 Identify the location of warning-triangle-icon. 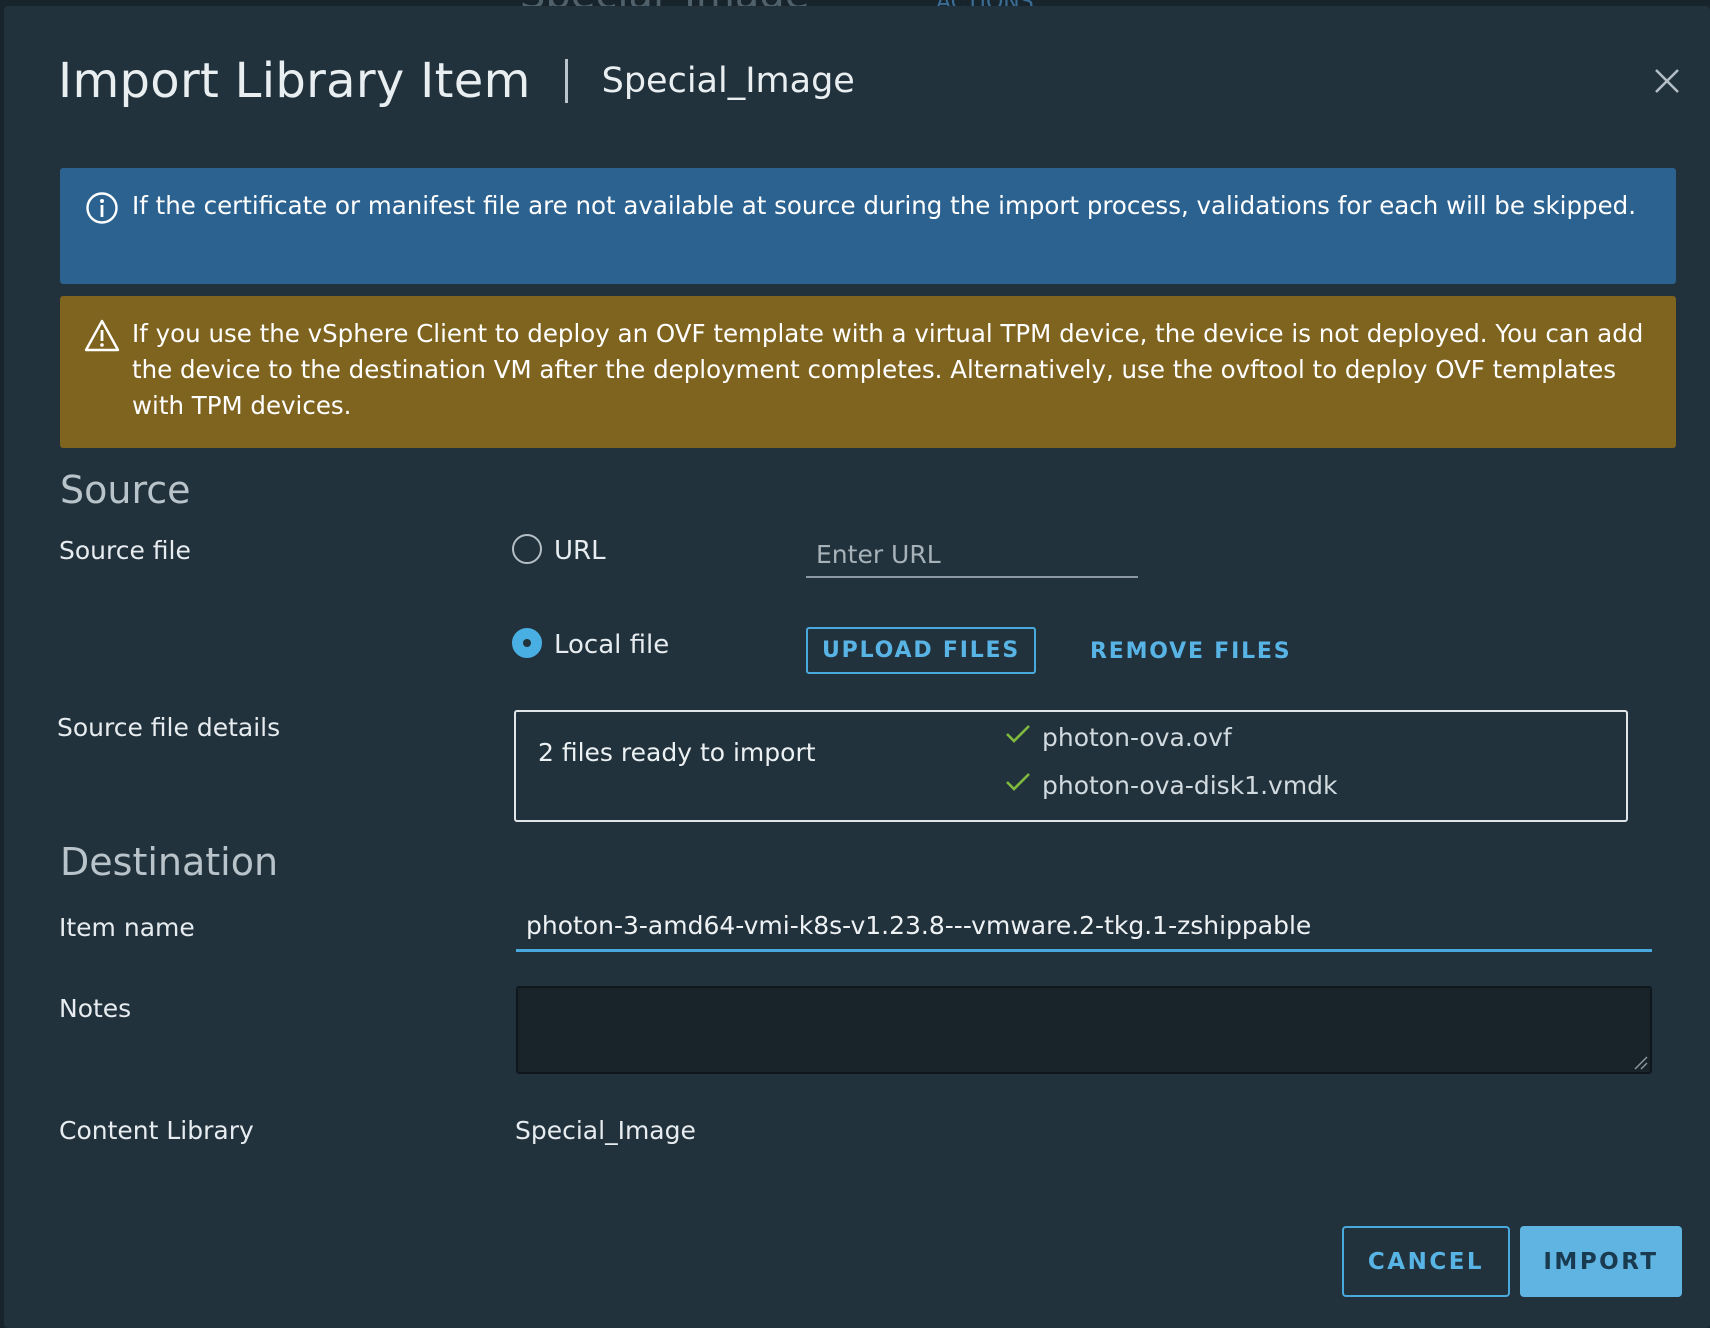
(102, 336).